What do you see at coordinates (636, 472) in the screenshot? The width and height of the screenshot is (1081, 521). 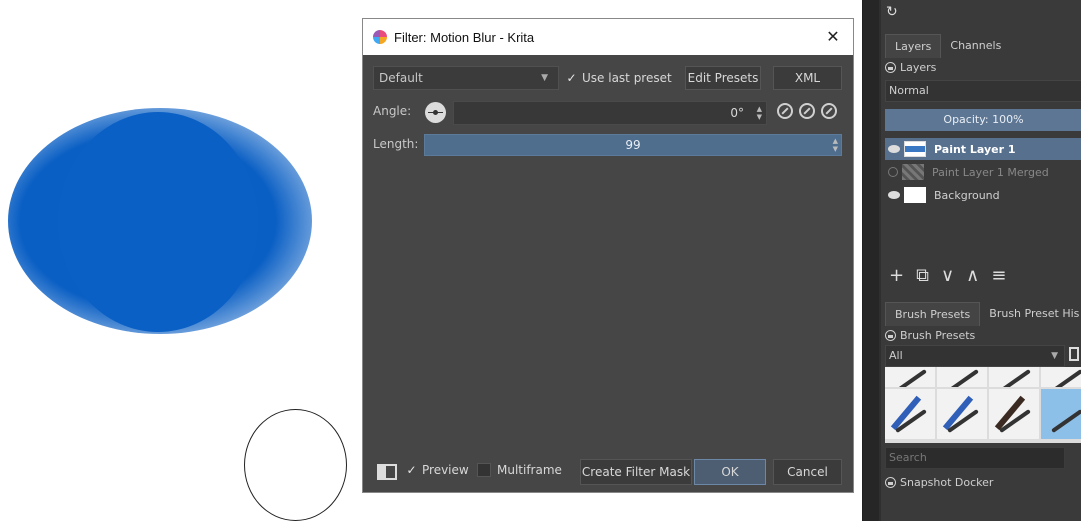 I see `create-filter-mask-button: Create Filter Mask` at bounding box center [636, 472].